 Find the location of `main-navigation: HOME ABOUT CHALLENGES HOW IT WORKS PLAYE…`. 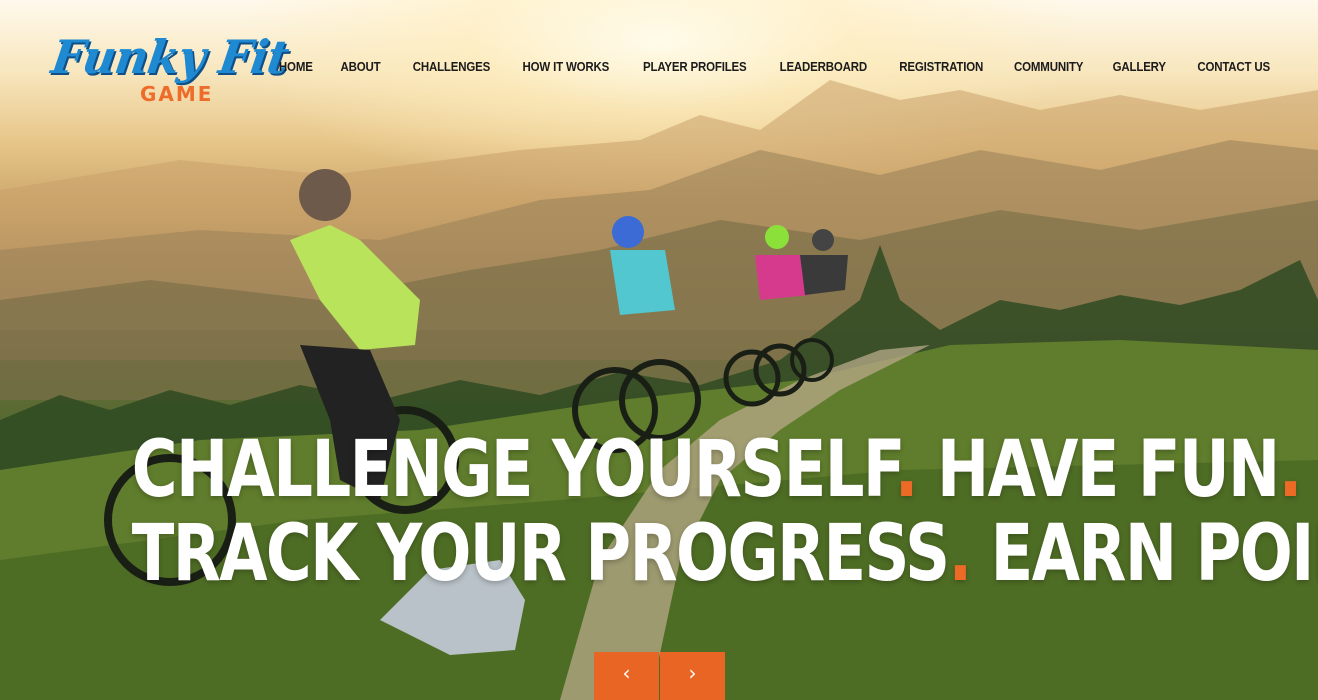

main-navigation: HOME ABOUT CHALLENGES HOW IT WORKS PLAYE… is located at coordinates (761, 67).